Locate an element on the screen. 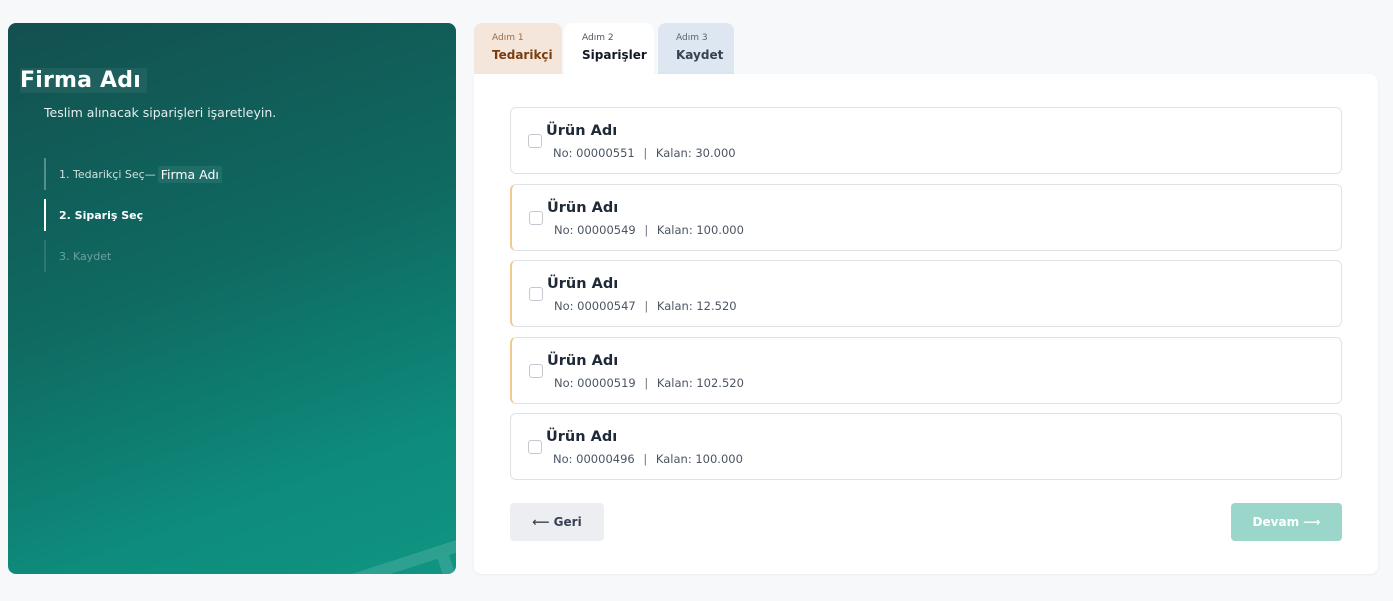 This screenshot has width=1393, height=601. step-label: 2. Sipariş Seç is located at coordinates (101, 215).